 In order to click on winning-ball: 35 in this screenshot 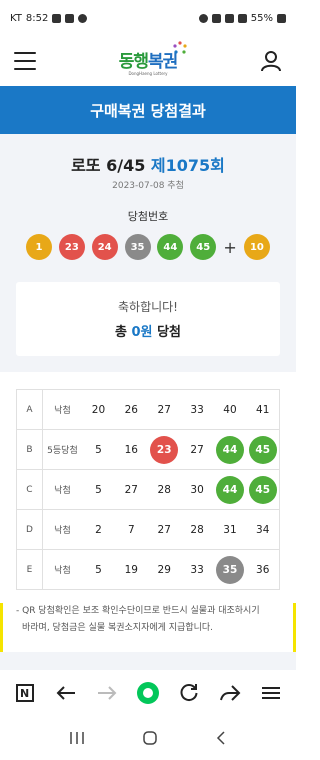, I will do `click(137, 247)`.